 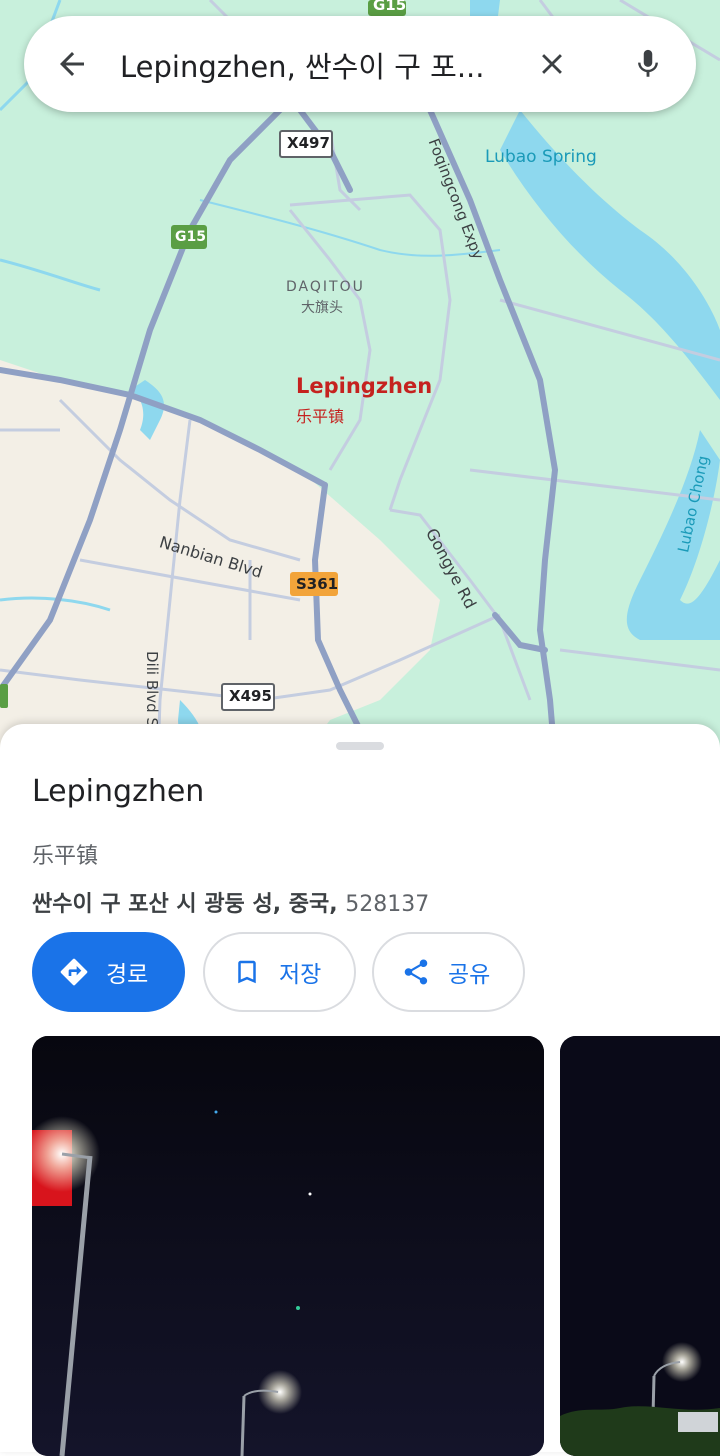 What do you see at coordinates (190, 237) in the screenshot?
I see `map-shield-g15: G15` at bounding box center [190, 237].